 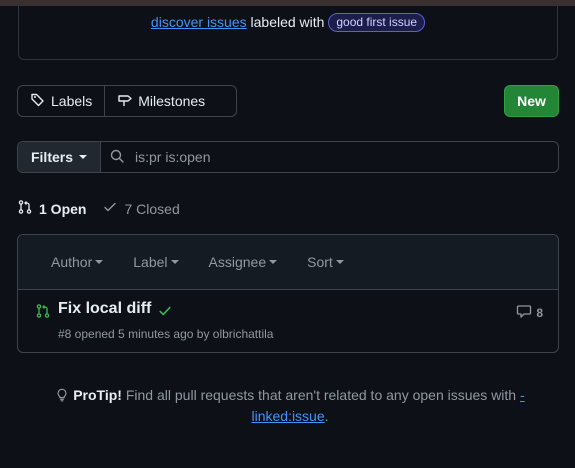 I want to click on filters-dropdown: Filters, so click(x=59, y=157).